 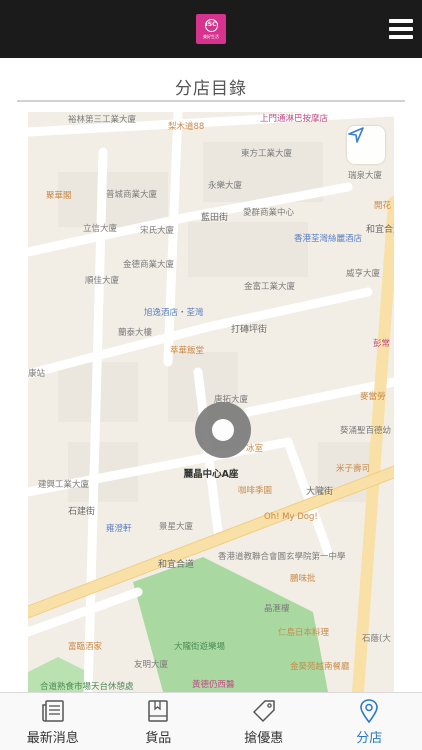 I want to click on map-place: 晶滙樓, so click(x=277, y=609).